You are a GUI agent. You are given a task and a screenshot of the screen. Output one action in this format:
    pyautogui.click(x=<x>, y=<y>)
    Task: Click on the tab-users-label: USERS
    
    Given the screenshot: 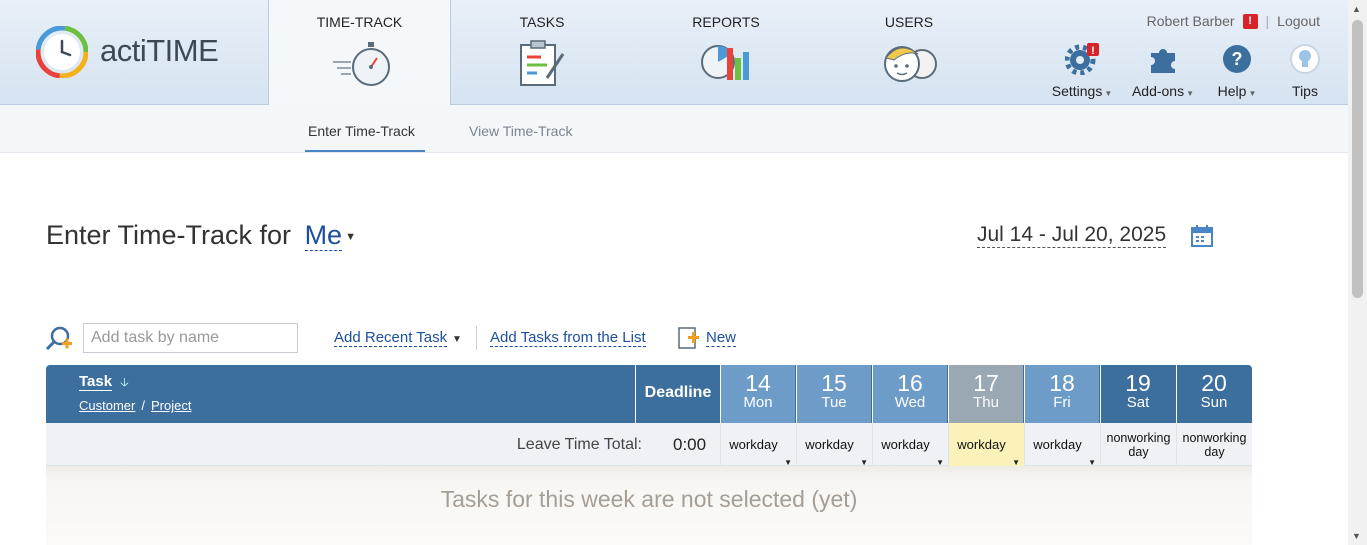 What is the action you would take?
    pyautogui.click(x=909, y=22)
    